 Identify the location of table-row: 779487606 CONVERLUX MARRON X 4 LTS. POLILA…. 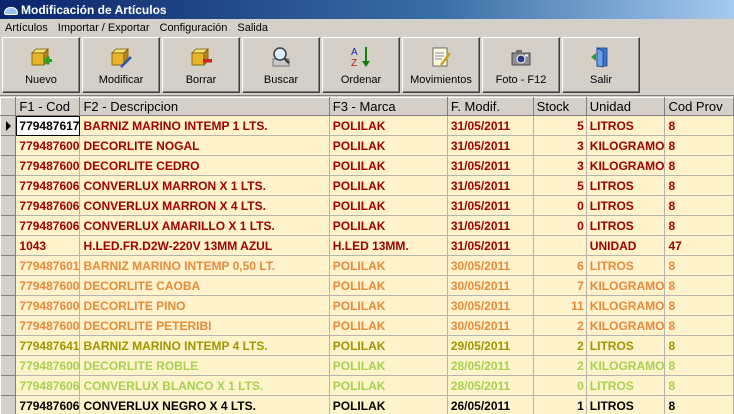
(367, 205).